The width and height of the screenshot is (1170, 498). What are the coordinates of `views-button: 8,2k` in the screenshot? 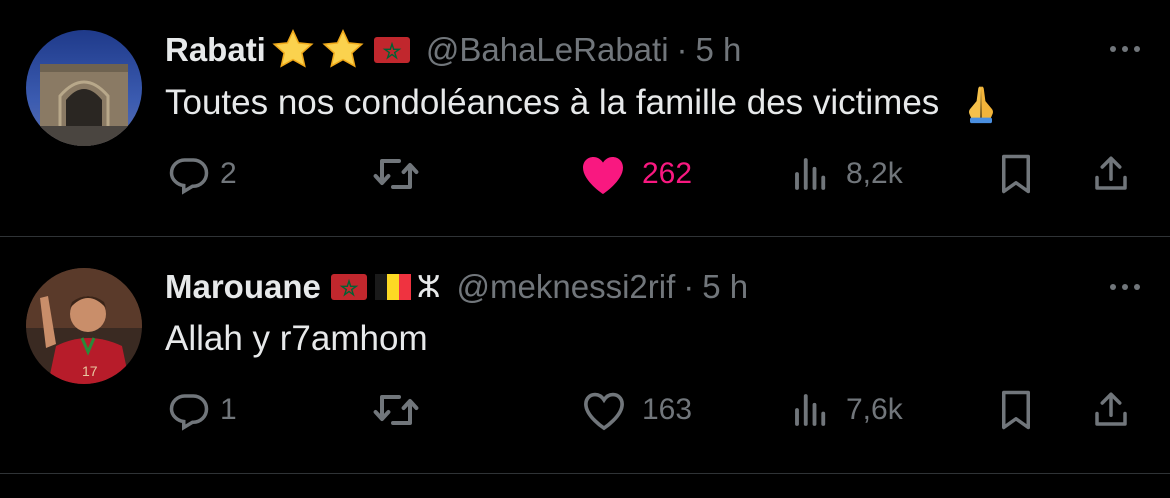 It's located at (846, 174).